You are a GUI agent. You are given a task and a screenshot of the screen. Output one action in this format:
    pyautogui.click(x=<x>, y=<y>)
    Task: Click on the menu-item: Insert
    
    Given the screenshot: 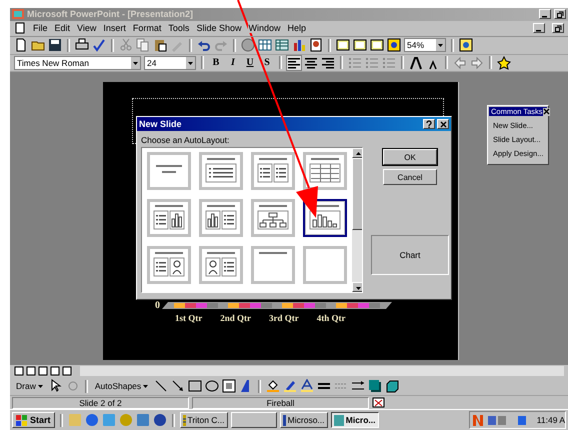 What is the action you would take?
    pyautogui.click(x=114, y=28)
    